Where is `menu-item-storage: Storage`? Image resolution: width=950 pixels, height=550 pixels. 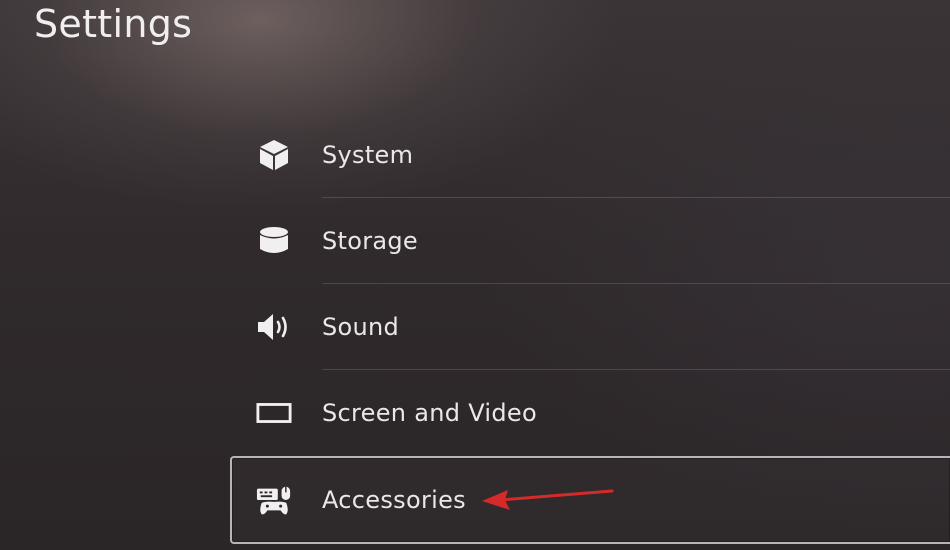 menu-item-storage: Storage is located at coordinates (590, 241).